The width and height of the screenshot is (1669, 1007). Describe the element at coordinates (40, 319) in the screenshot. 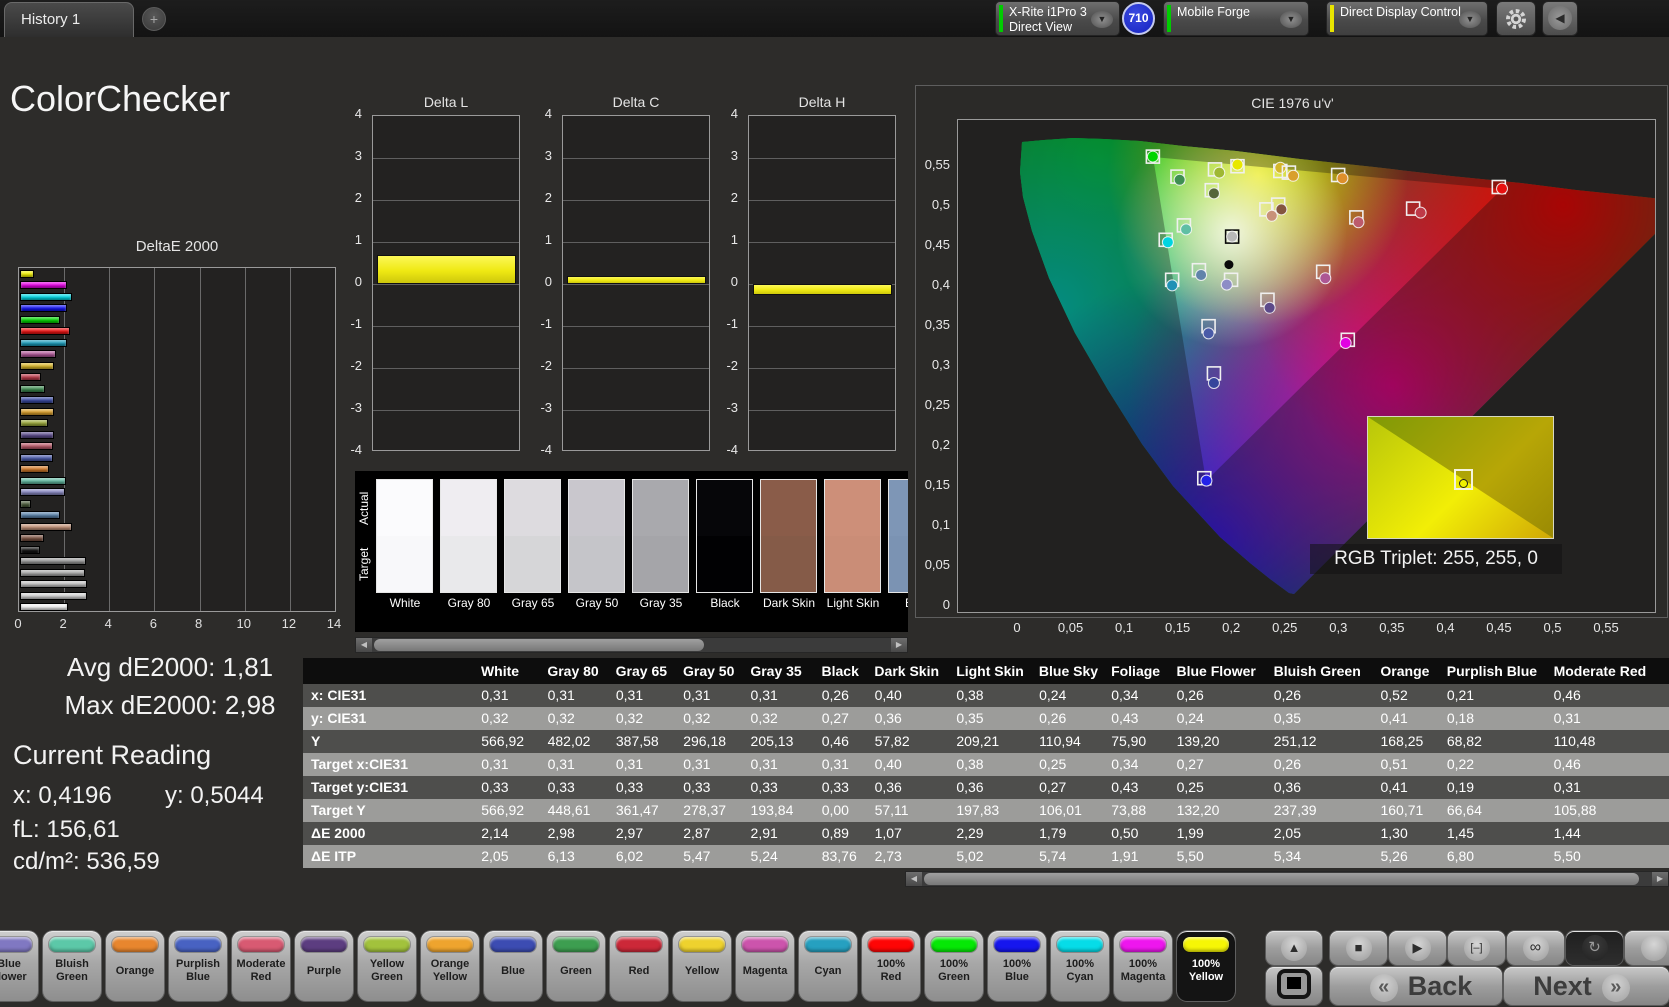

I see `deltae-bar-100--Green` at that location.